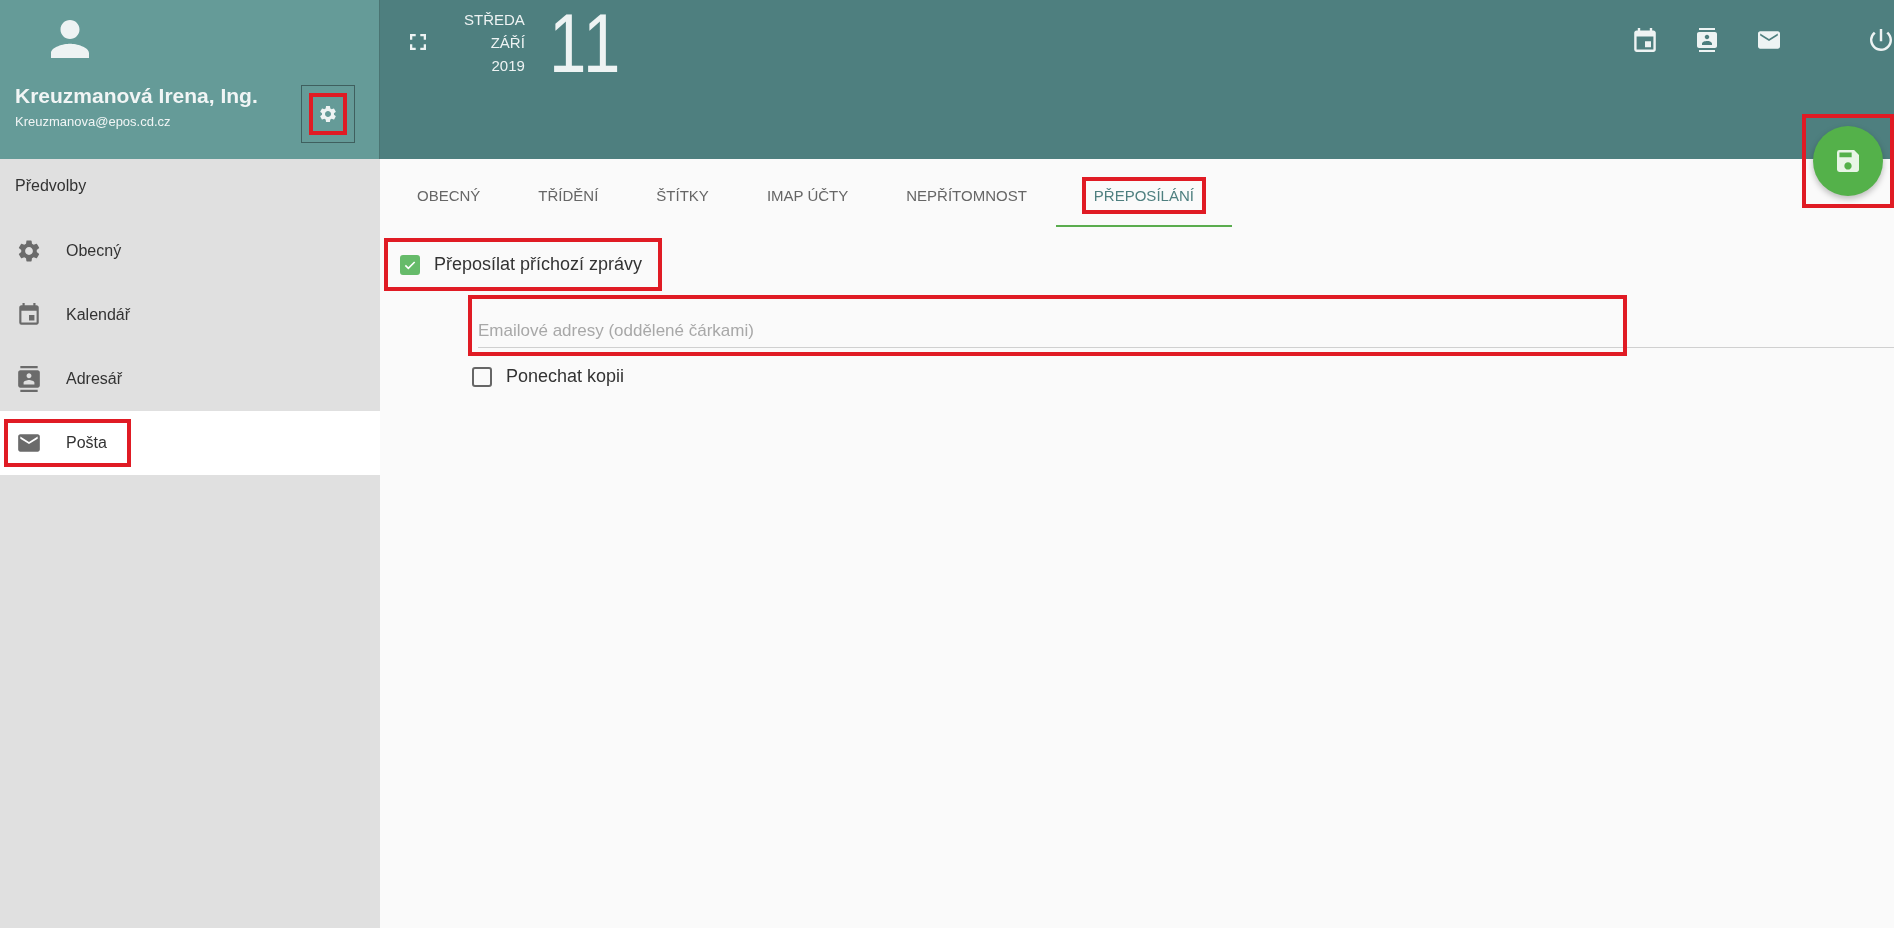 This screenshot has height=928, width=1894. I want to click on sidebar-title: Předvolby, so click(51, 186).